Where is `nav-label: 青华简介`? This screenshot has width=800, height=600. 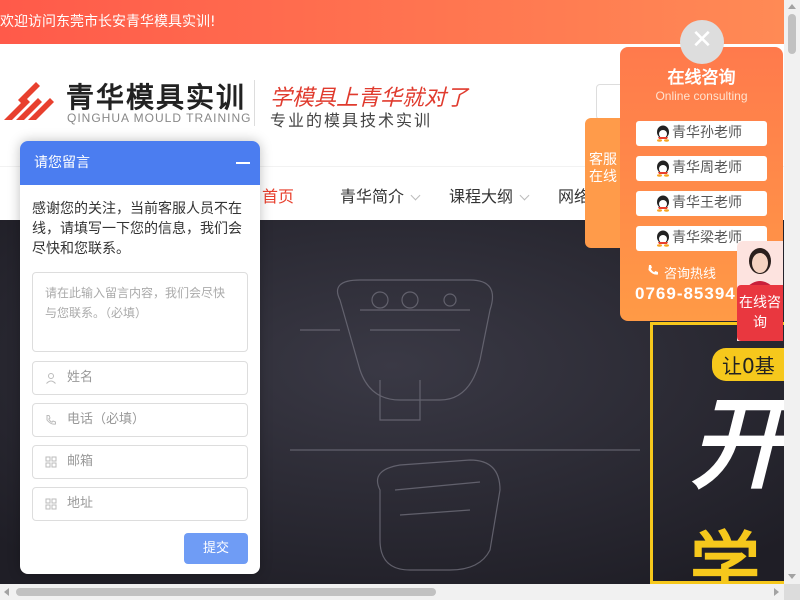 nav-label: 青华简介 is located at coordinates (372, 196).